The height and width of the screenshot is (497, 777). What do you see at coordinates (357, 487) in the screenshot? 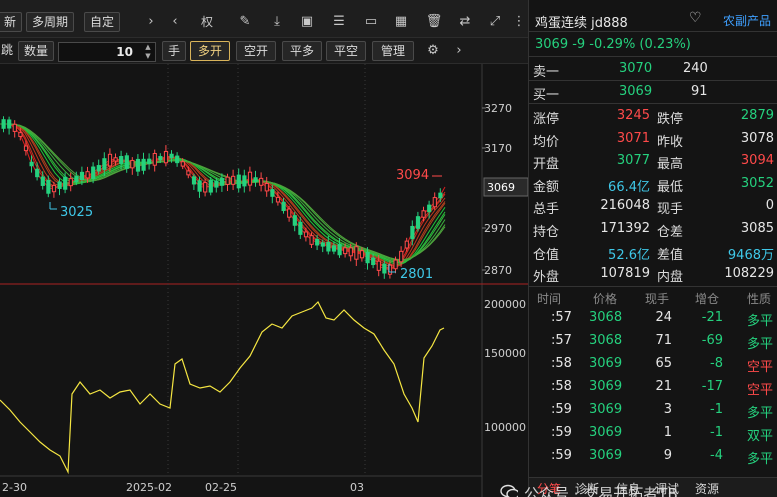
I see `date-label: 03` at bounding box center [357, 487].